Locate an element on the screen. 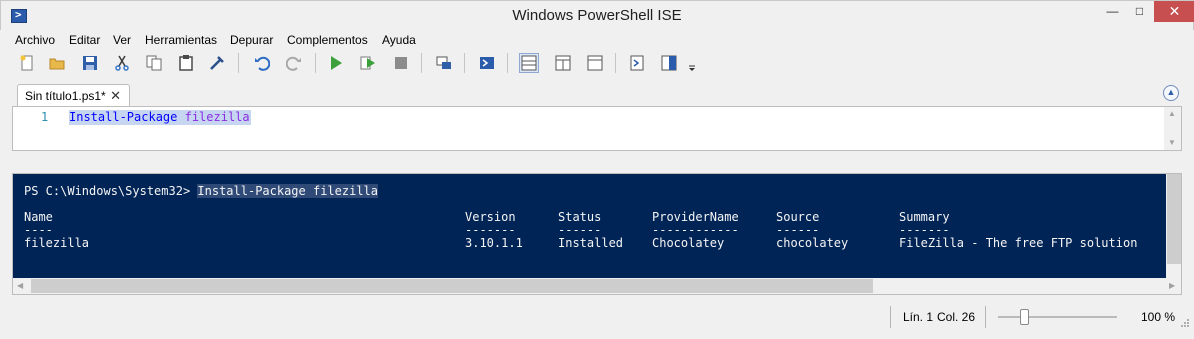 Image resolution: width=1194 pixels, height=339 pixels. column-header: Version is located at coordinates (490, 217).